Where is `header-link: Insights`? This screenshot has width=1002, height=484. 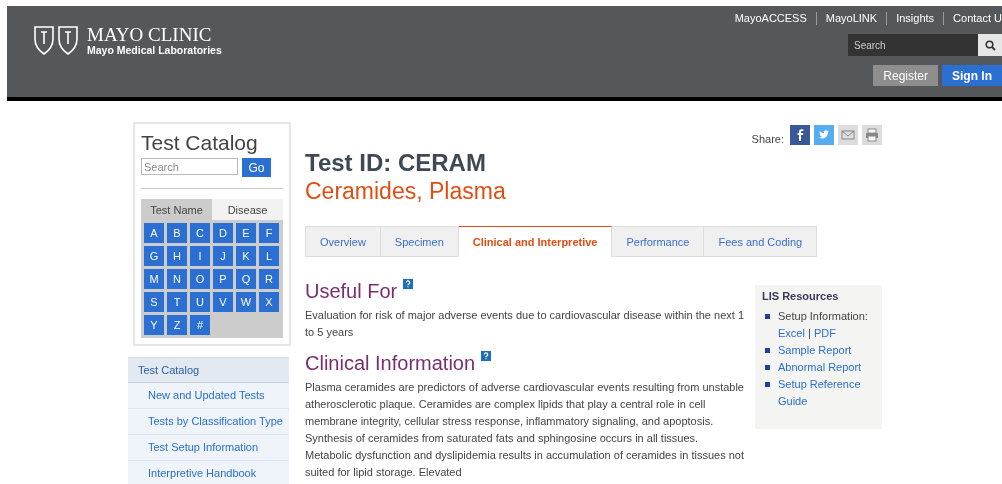 header-link: Insights is located at coordinates (915, 18).